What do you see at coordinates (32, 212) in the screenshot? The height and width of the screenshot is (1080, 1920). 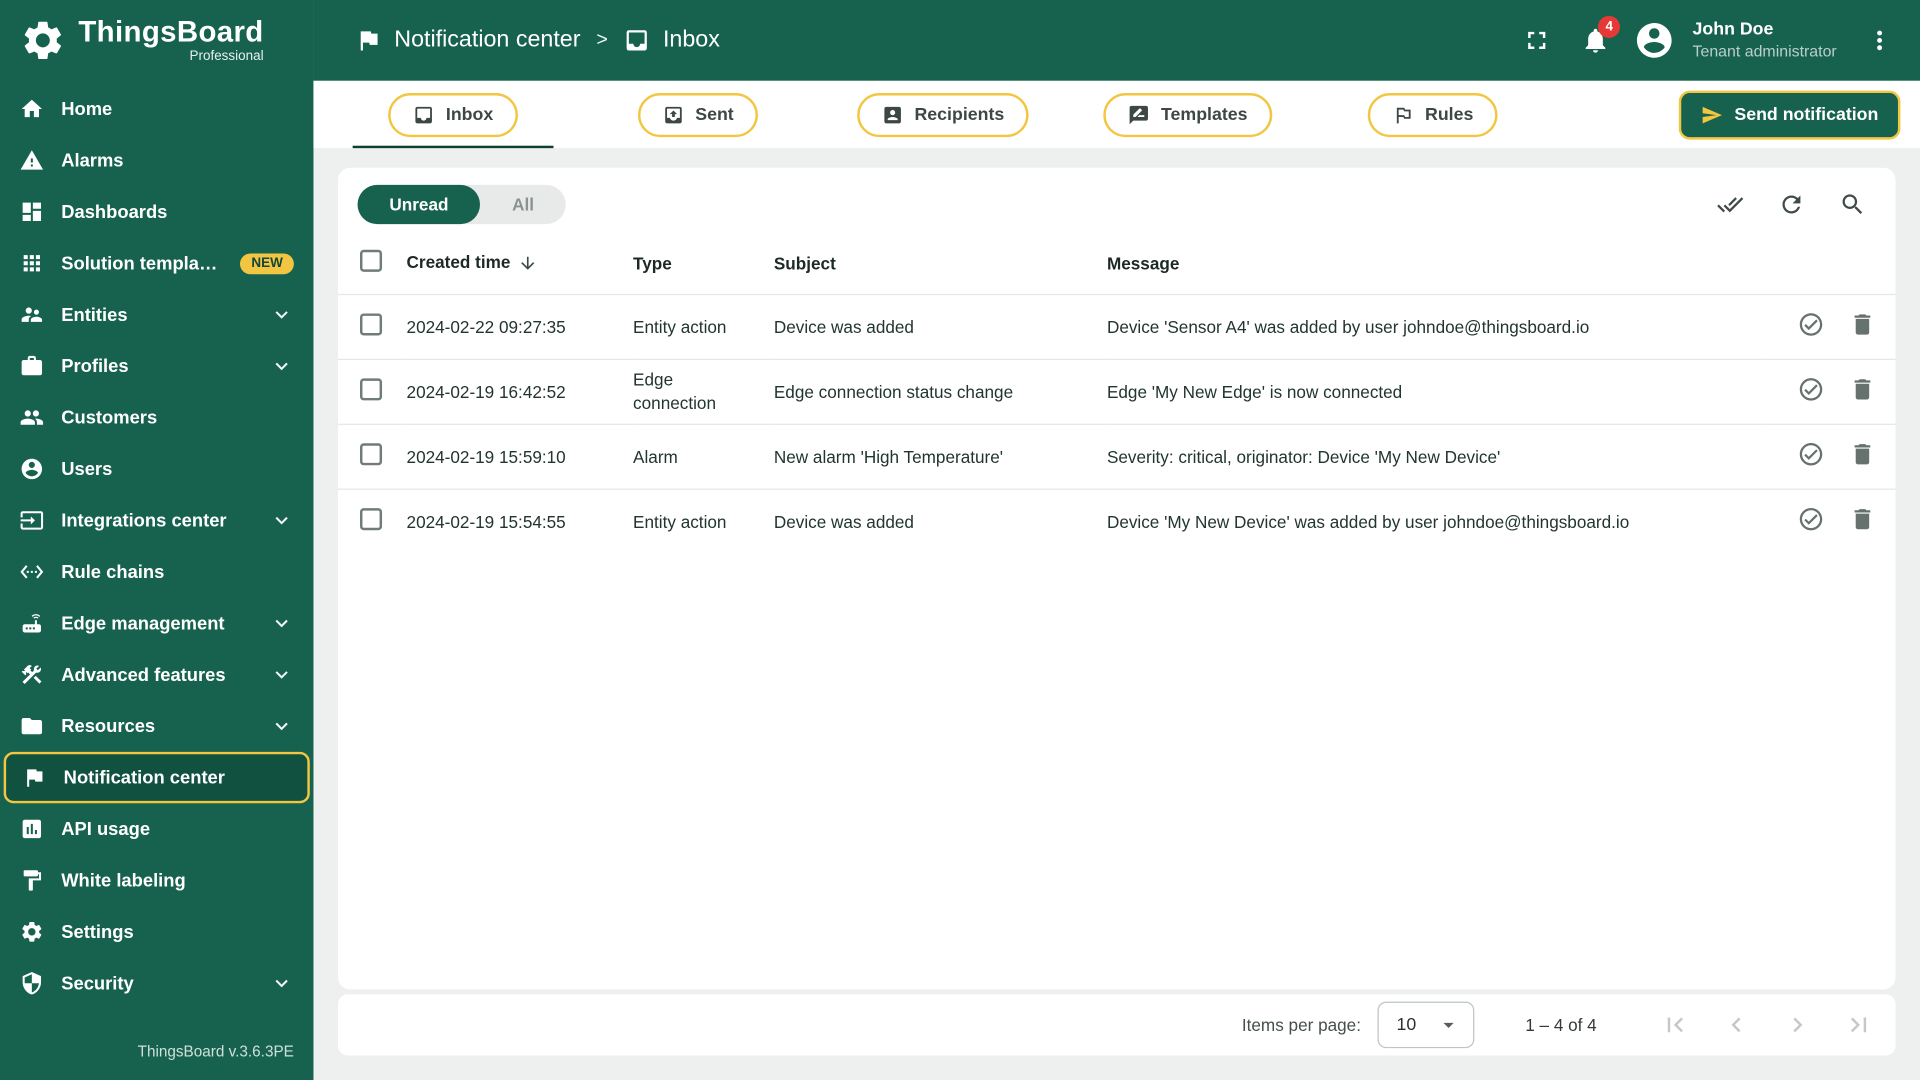 I see `dashboard-icon` at bounding box center [32, 212].